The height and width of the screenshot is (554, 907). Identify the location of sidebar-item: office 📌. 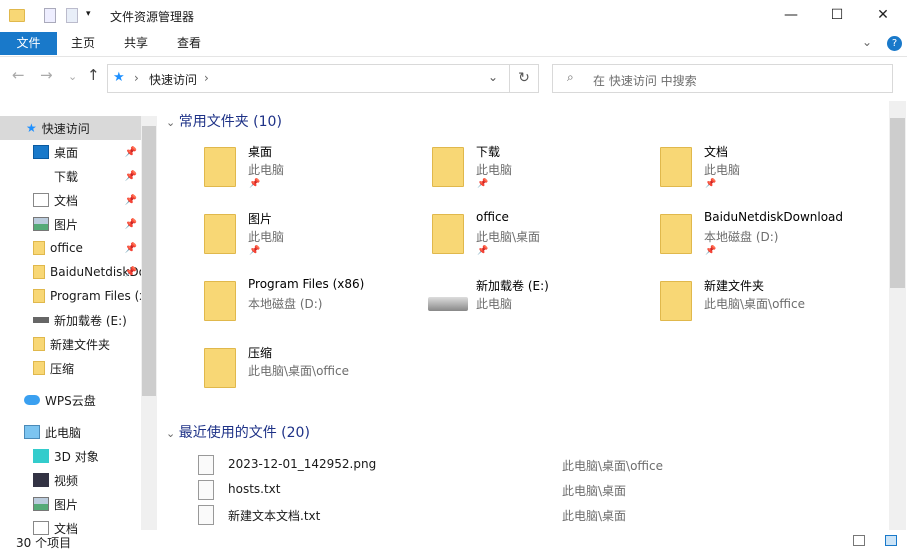
(70, 248).